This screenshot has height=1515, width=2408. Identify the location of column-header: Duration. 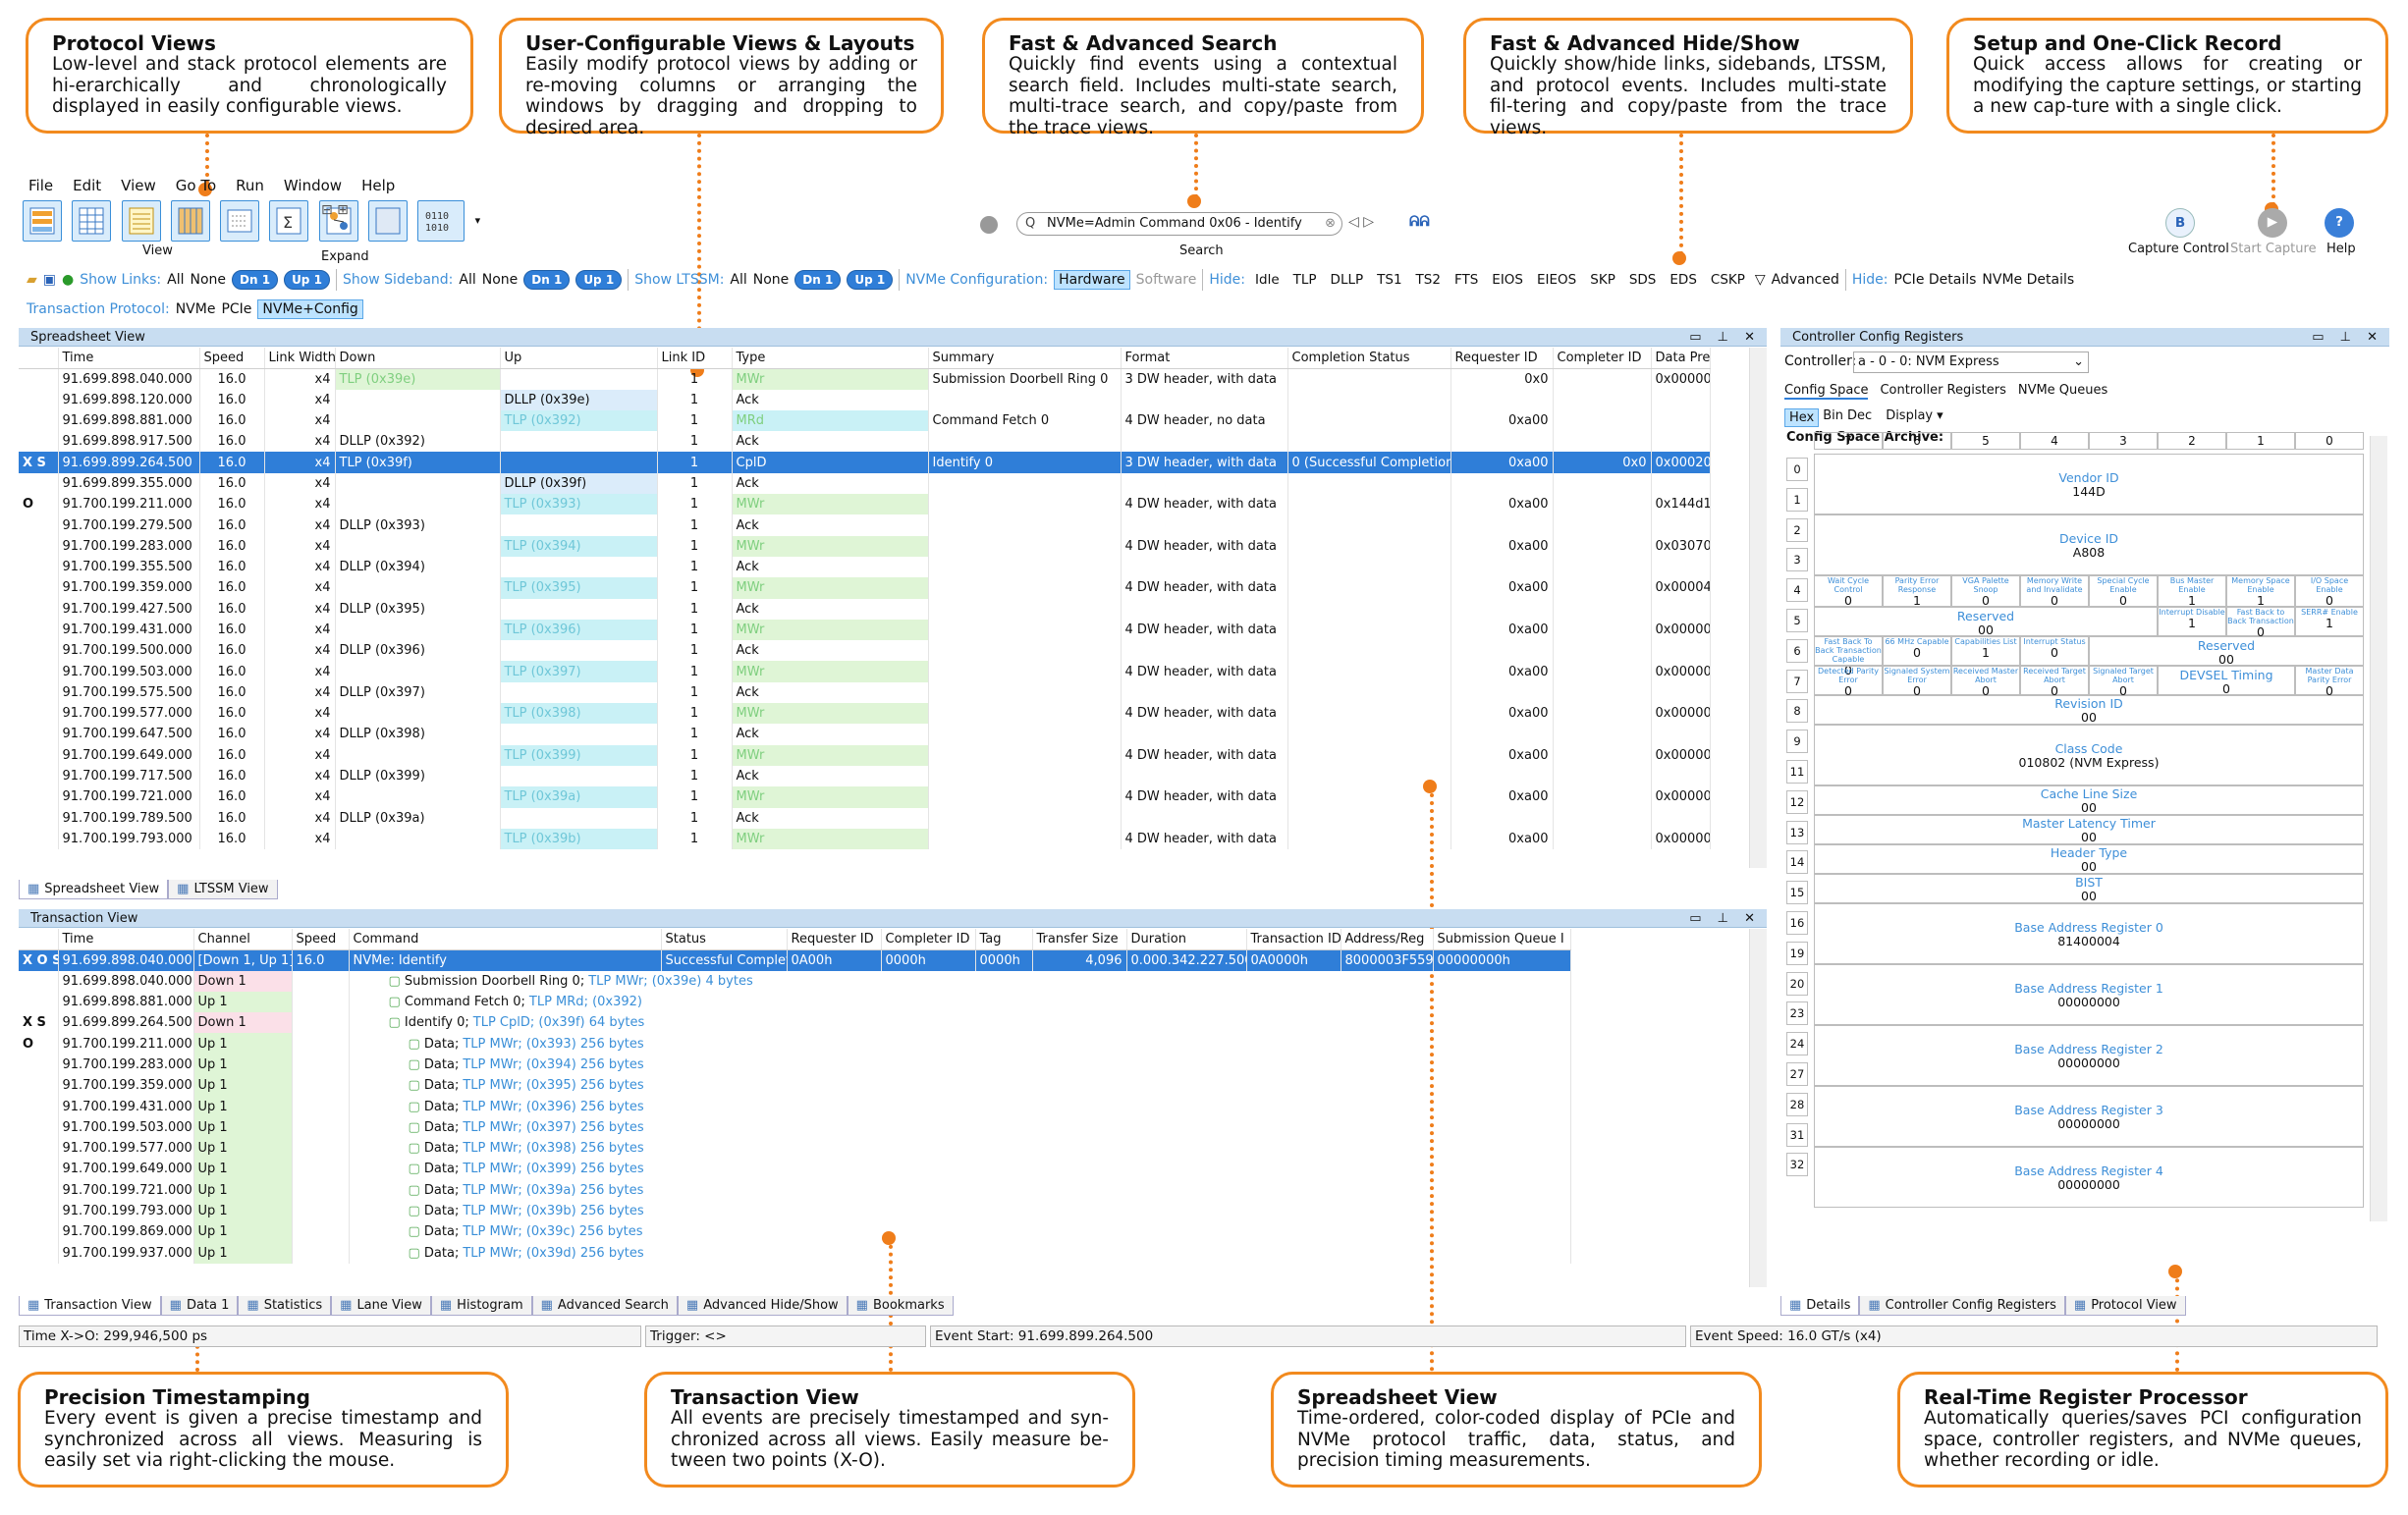
(1186, 940).